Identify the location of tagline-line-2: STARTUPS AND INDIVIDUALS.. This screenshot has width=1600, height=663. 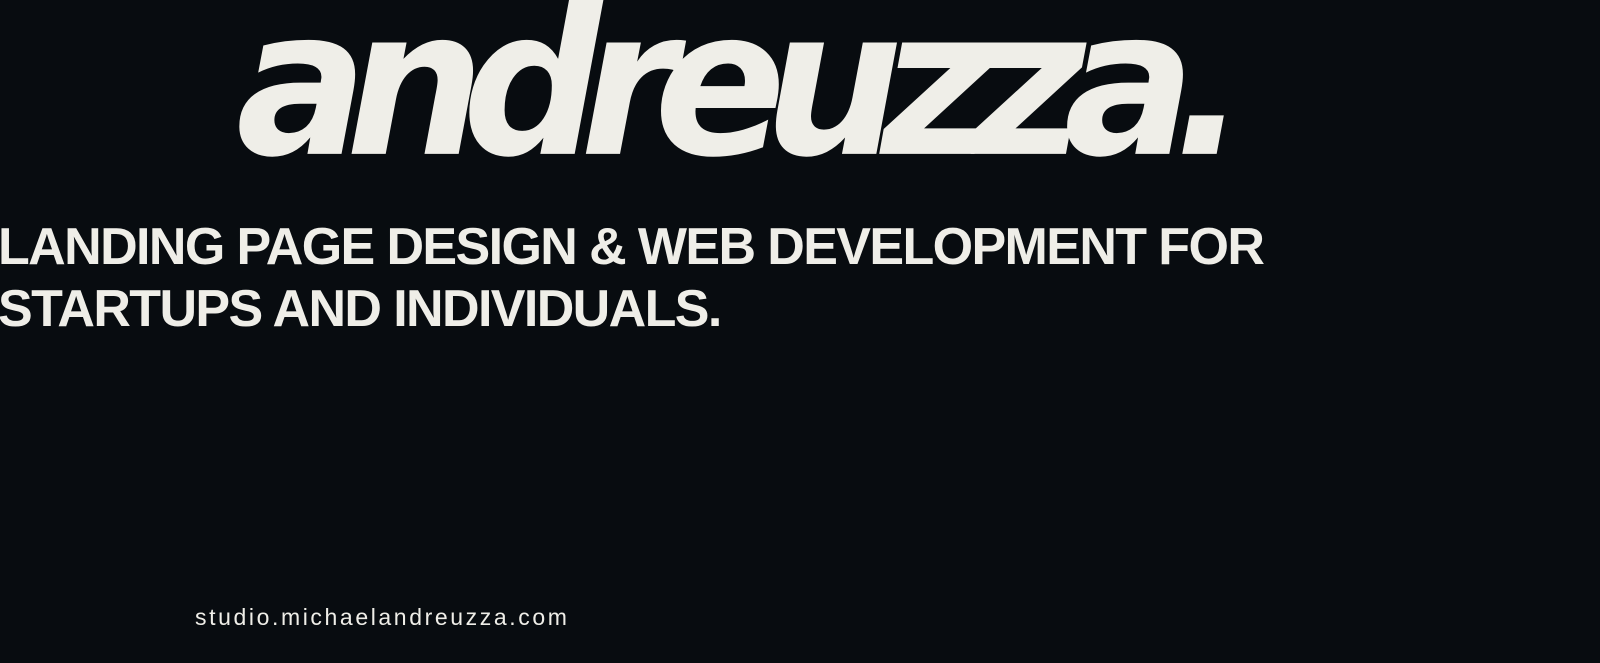
(361, 309).